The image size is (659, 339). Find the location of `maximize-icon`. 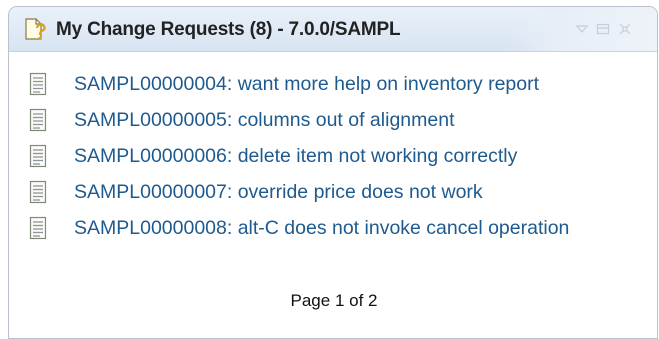

maximize-icon is located at coordinates (625, 29).